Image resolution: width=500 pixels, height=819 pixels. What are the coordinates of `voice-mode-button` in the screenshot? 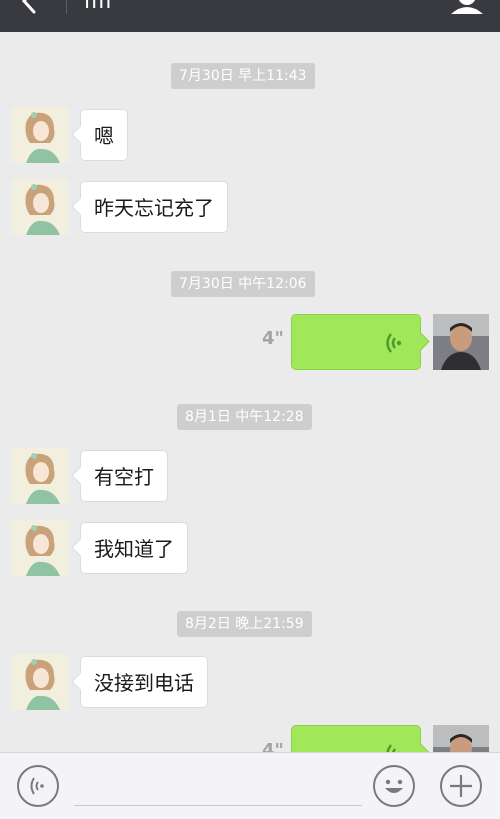 It's located at (38, 786).